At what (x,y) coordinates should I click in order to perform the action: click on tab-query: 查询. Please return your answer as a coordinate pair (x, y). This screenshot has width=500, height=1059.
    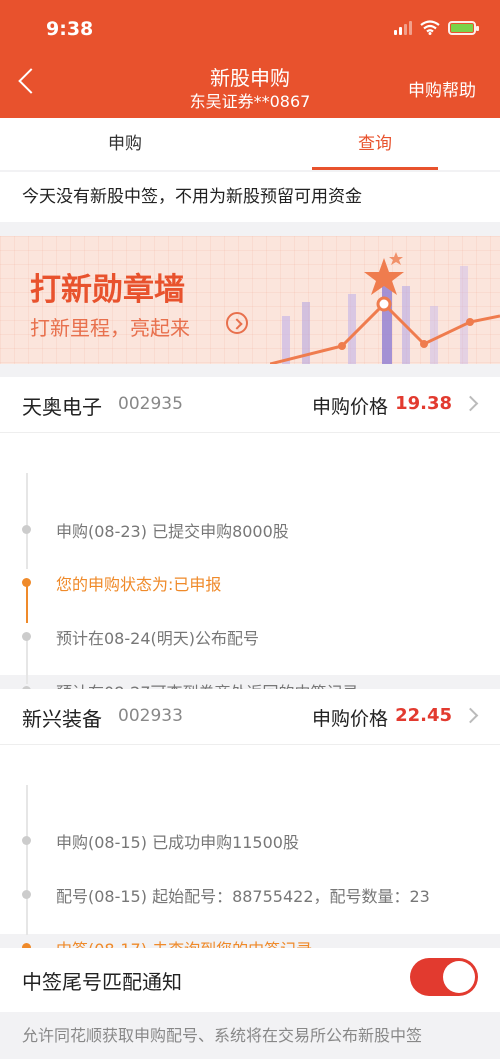
    Looking at the image, I should click on (375, 144).